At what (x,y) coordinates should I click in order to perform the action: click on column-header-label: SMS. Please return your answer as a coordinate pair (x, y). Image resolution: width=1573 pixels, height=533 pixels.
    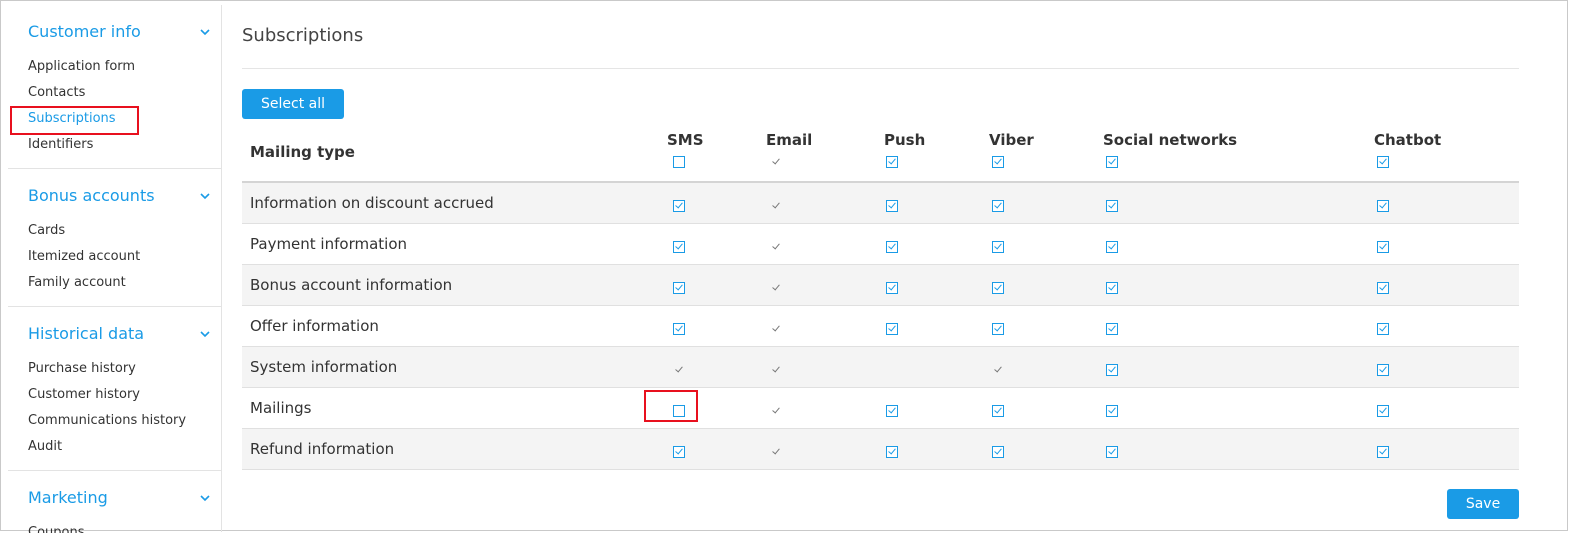
    Looking at the image, I should click on (685, 140).